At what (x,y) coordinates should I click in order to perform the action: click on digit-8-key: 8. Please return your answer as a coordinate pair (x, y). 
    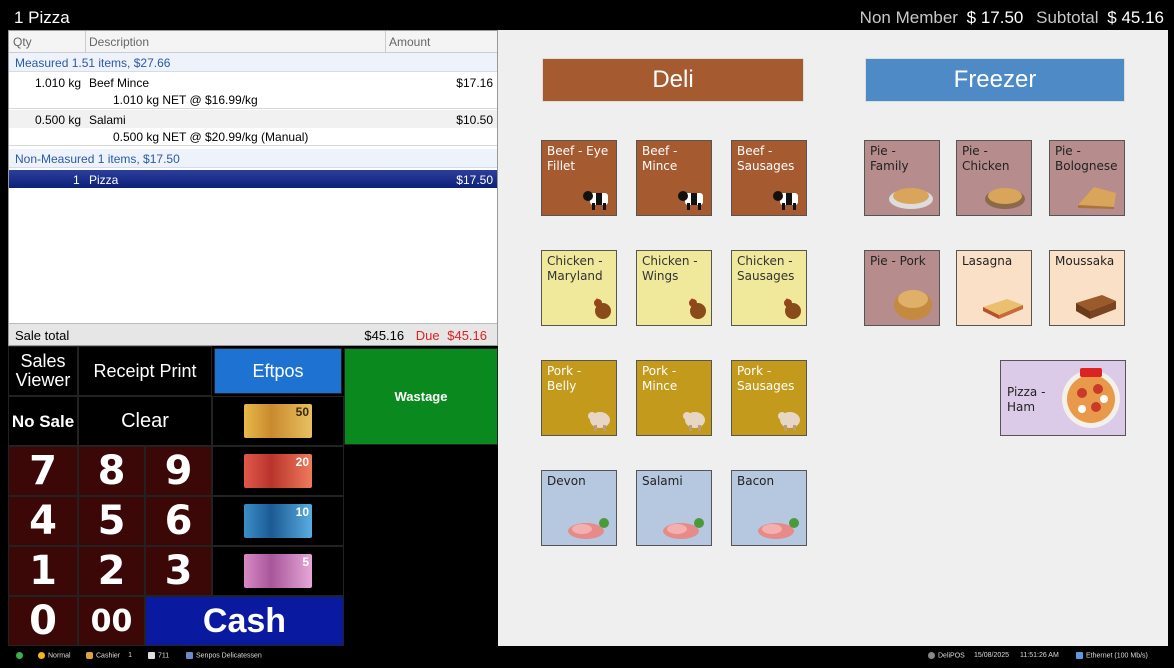
    Looking at the image, I should click on (111, 471).